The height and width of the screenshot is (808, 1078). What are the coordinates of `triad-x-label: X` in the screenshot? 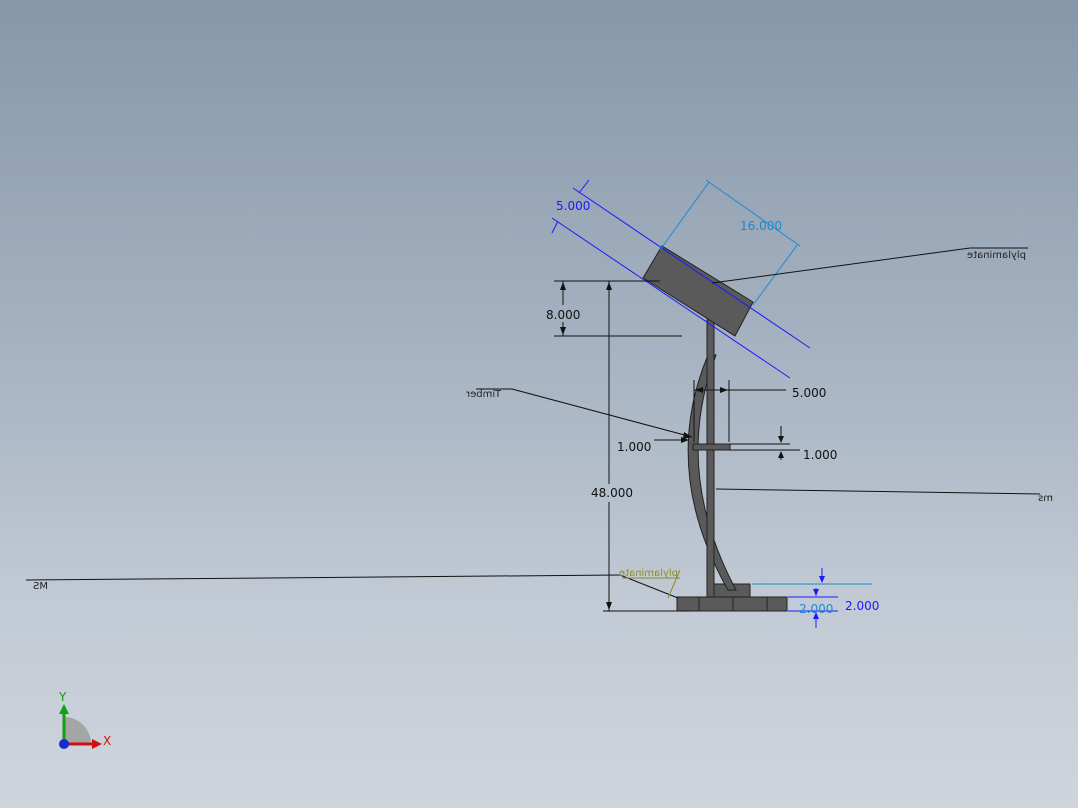 It's located at (107, 741).